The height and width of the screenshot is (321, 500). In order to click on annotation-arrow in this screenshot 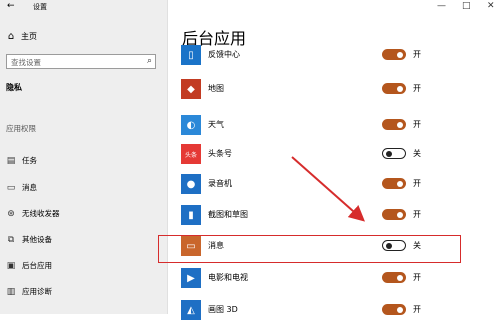, I will do `click(328, 189)`.